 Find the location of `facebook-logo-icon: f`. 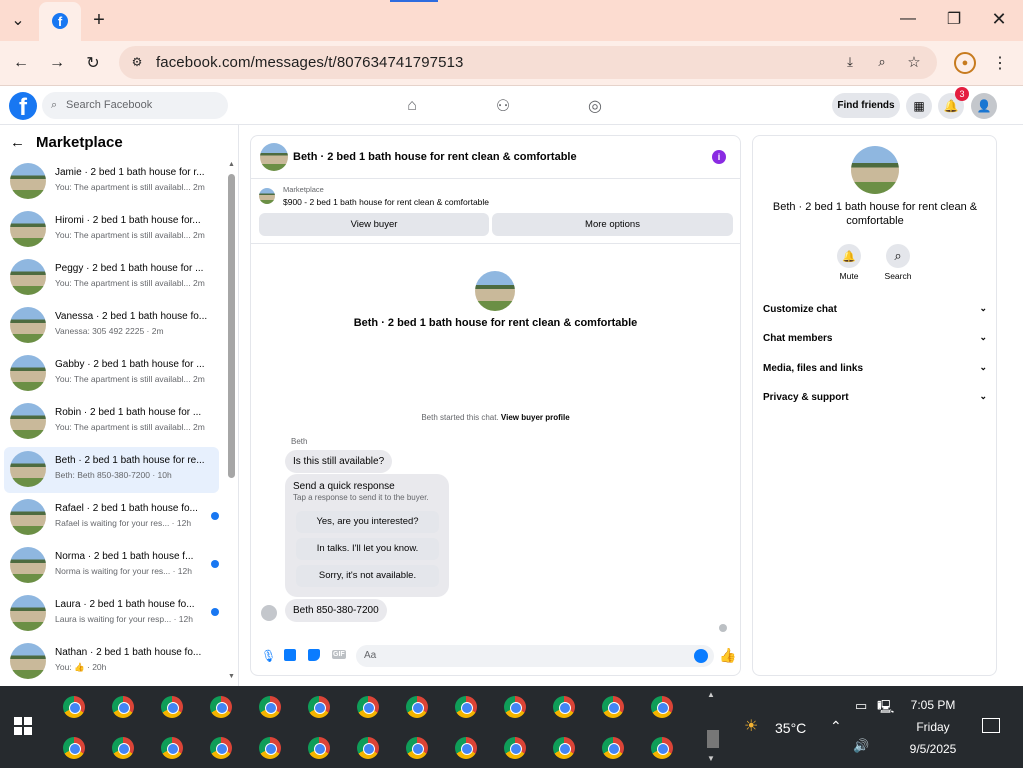

facebook-logo-icon: f is located at coordinates (23, 106).